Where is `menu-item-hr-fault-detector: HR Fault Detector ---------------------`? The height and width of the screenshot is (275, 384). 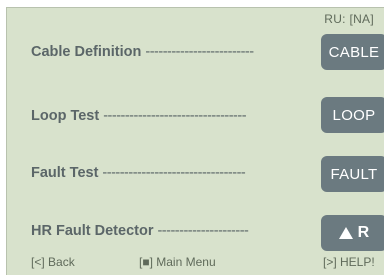 menu-item-hr-fault-detector: HR Fault Detector --------------------- is located at coordinates (140, 231).